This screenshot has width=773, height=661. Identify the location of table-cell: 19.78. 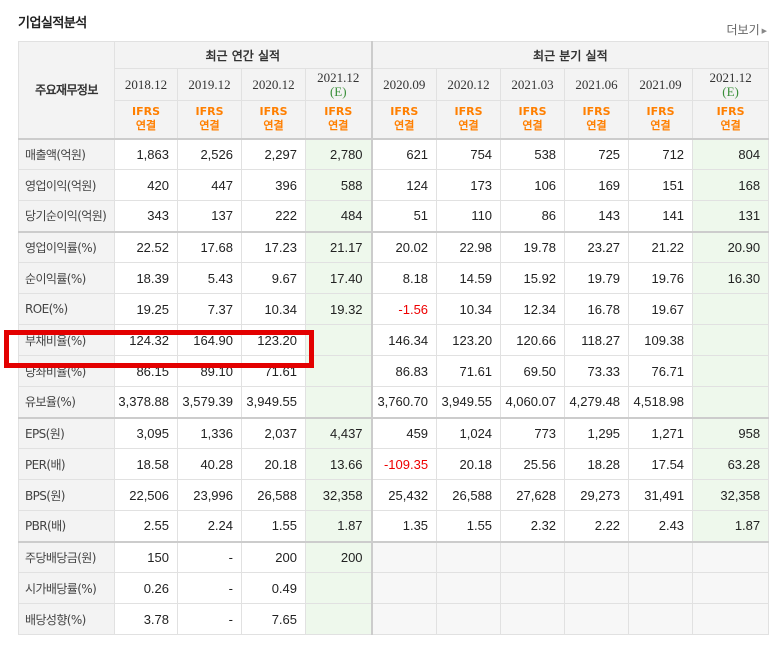
(533, 246).